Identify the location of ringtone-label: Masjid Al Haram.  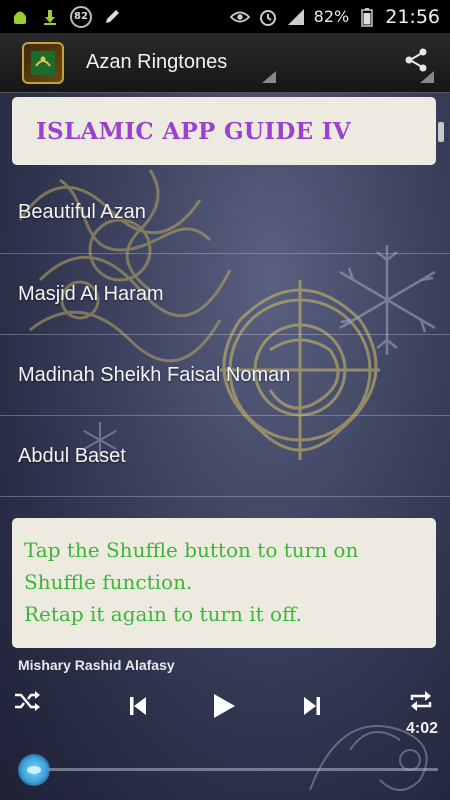
(91, 293).